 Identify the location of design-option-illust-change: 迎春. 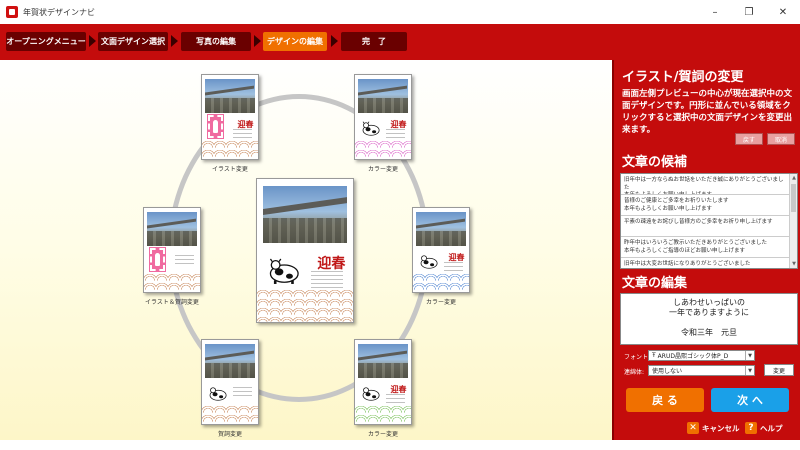
(230, 117).